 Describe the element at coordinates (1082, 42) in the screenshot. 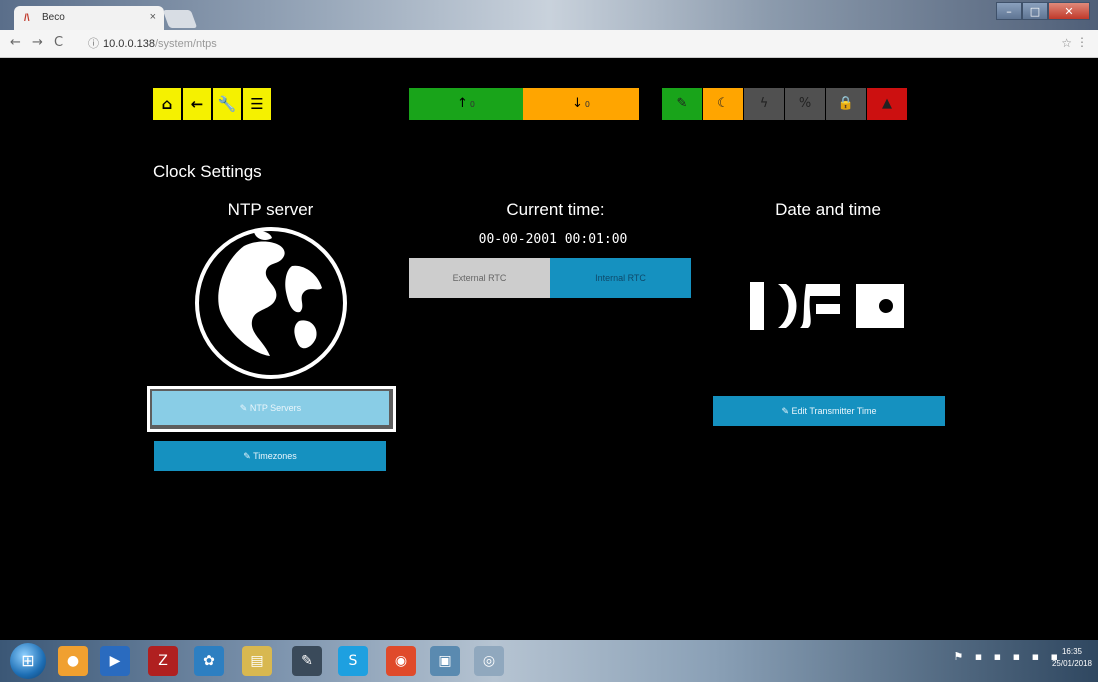

I see `browser-menu-icon: ⋮` at that location.